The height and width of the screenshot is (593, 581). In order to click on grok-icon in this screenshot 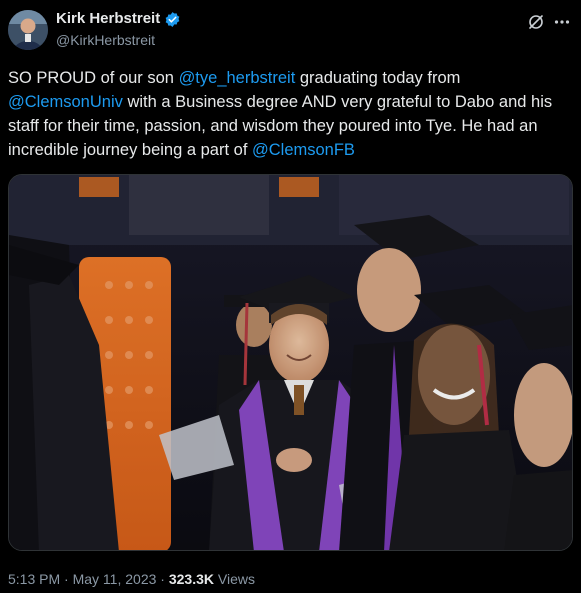, I will do `click(536, 22)`.